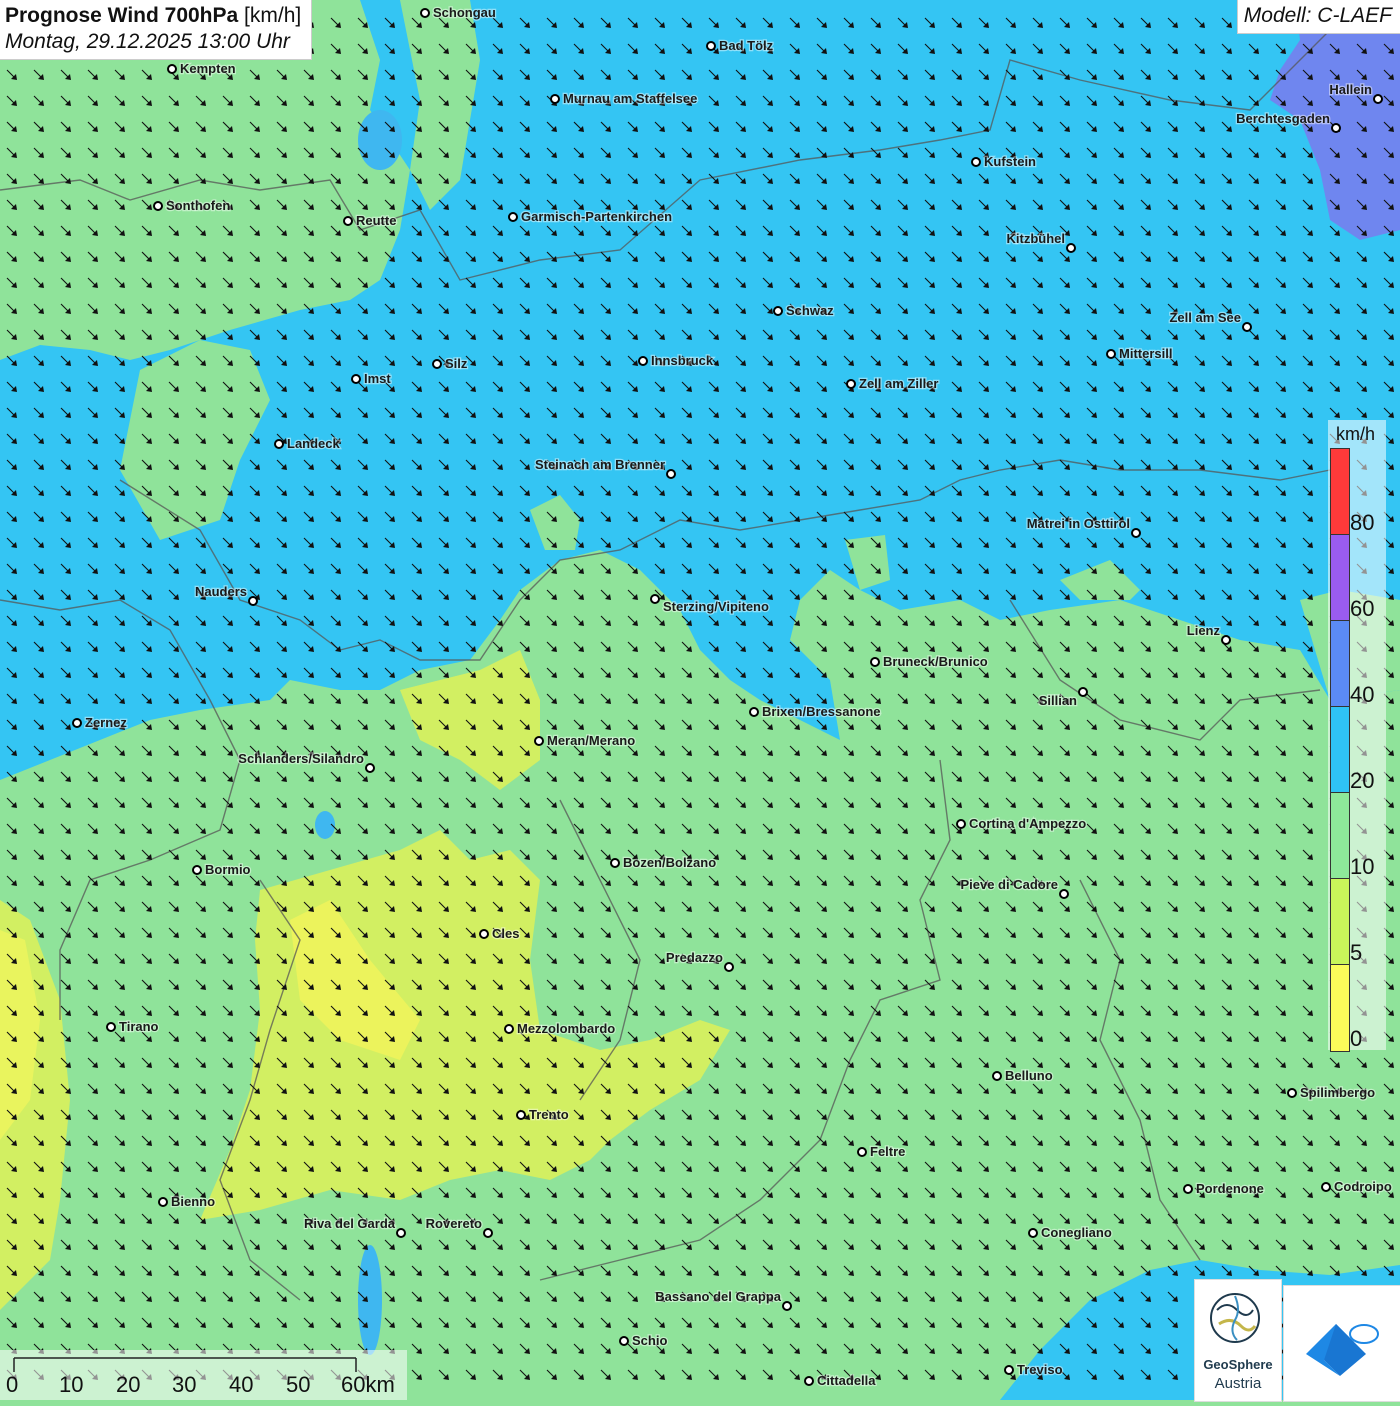 The height and width of the screenshot is (1406, 1400). Describe the element at coordinates (380, 140) in the screenshot. I see `lake-ammersee` at that location.